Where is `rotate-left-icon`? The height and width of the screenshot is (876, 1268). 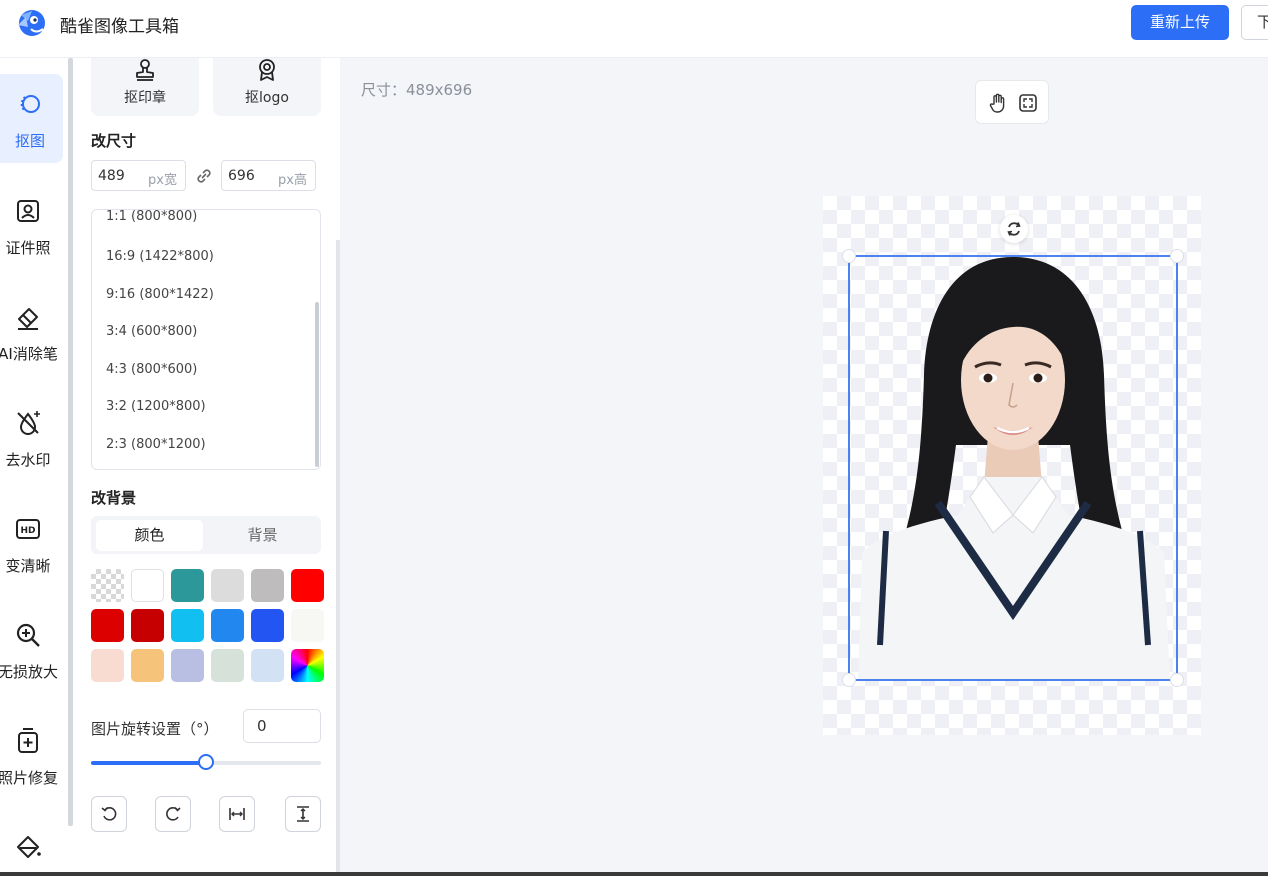
rotate-left-icon is located at coordinates (109, 813).